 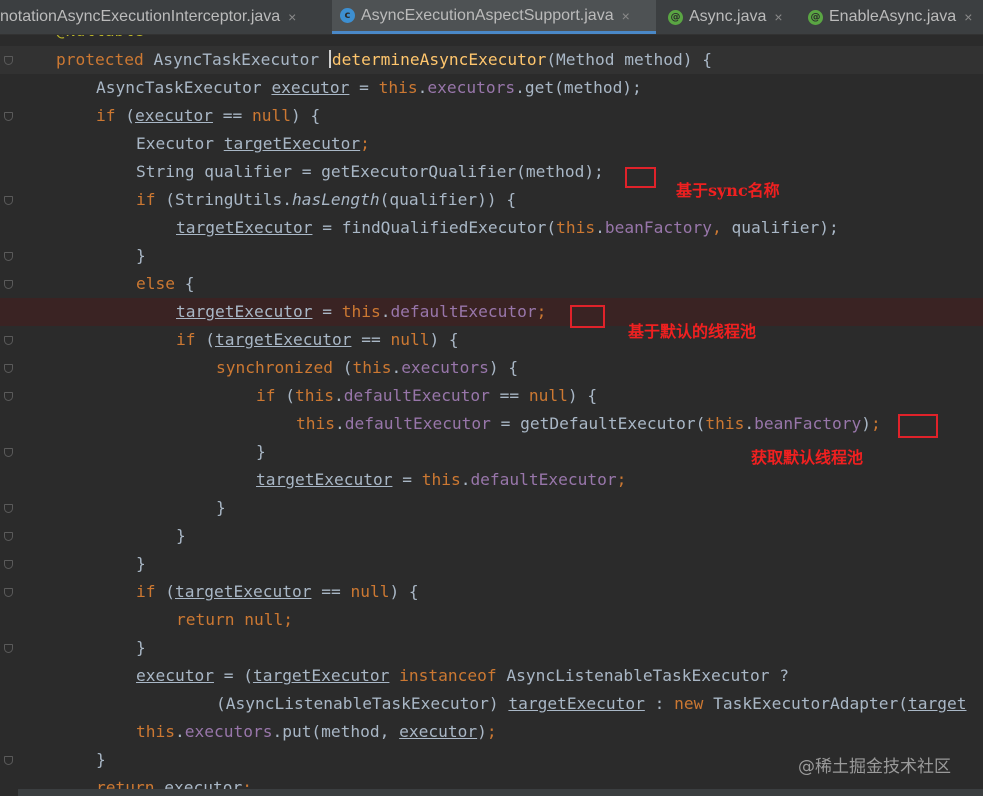 What do you see at coordinates (491, 200) in the screenshot?
I see `code-line: if (StringUtils.hasLength(qualifier)) {` at bounding box center [491, 200].